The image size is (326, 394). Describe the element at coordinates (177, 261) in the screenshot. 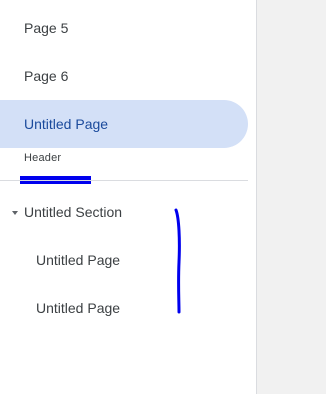

I see `blue-stroke-annotation` at that location.